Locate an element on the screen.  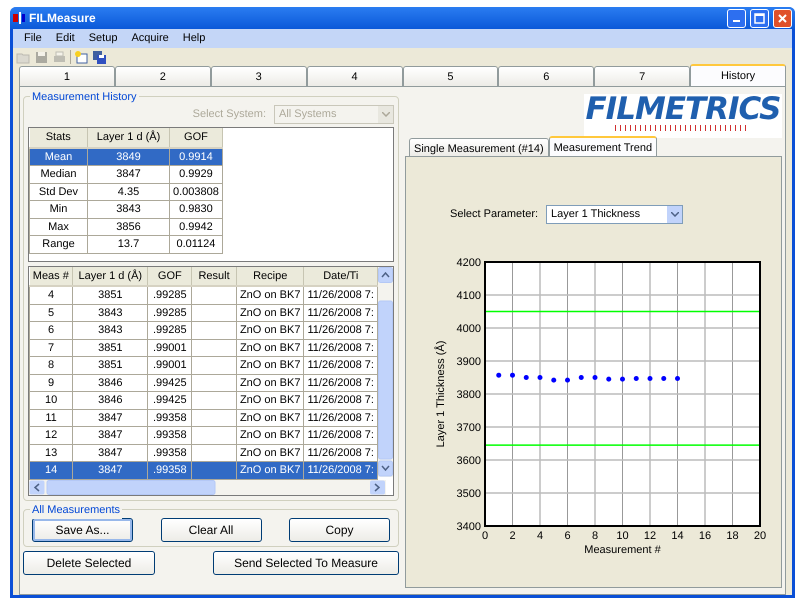
parameter-dropdown: Layer 1 Thickness is located at coordinates (615, 214).